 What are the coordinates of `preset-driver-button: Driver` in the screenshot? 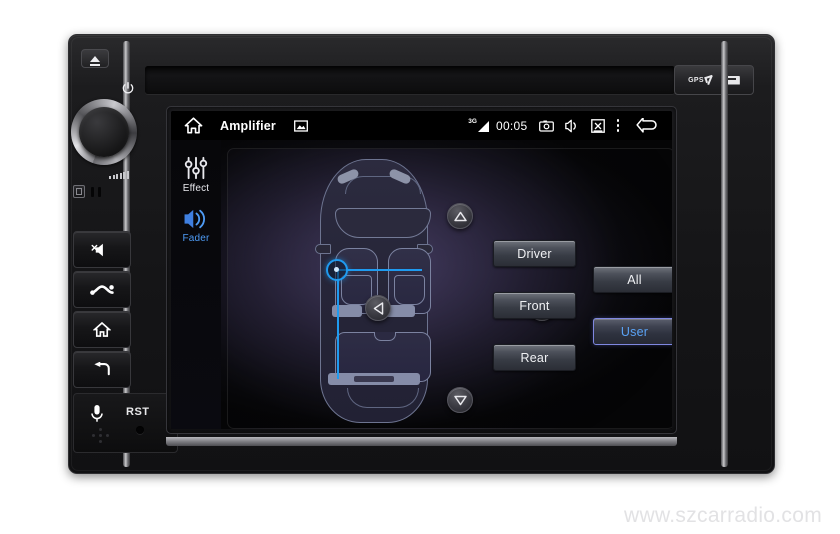 It's located at (534, 253).